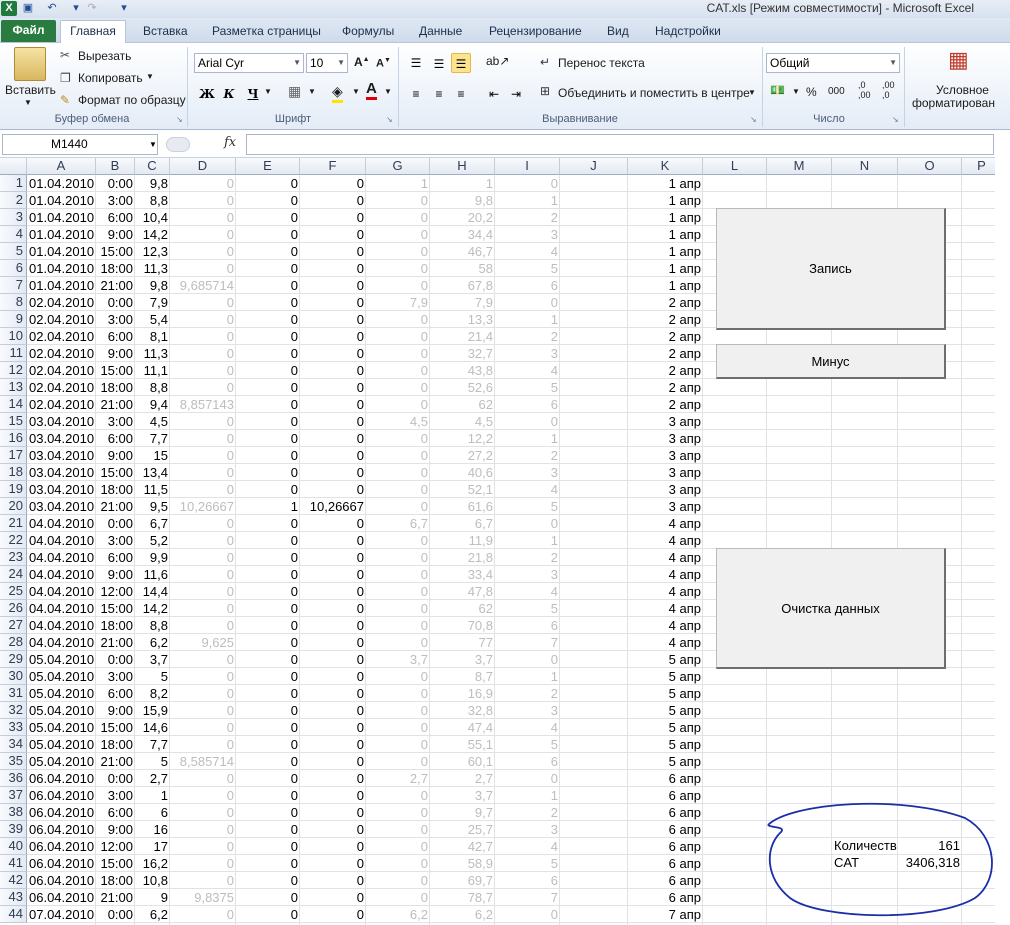 This screenshot has height=925, width=1010. What do you see at coordinates (13, 404) in the screenshot?
I see `row-header: 14` at bounding box center [13, 404].